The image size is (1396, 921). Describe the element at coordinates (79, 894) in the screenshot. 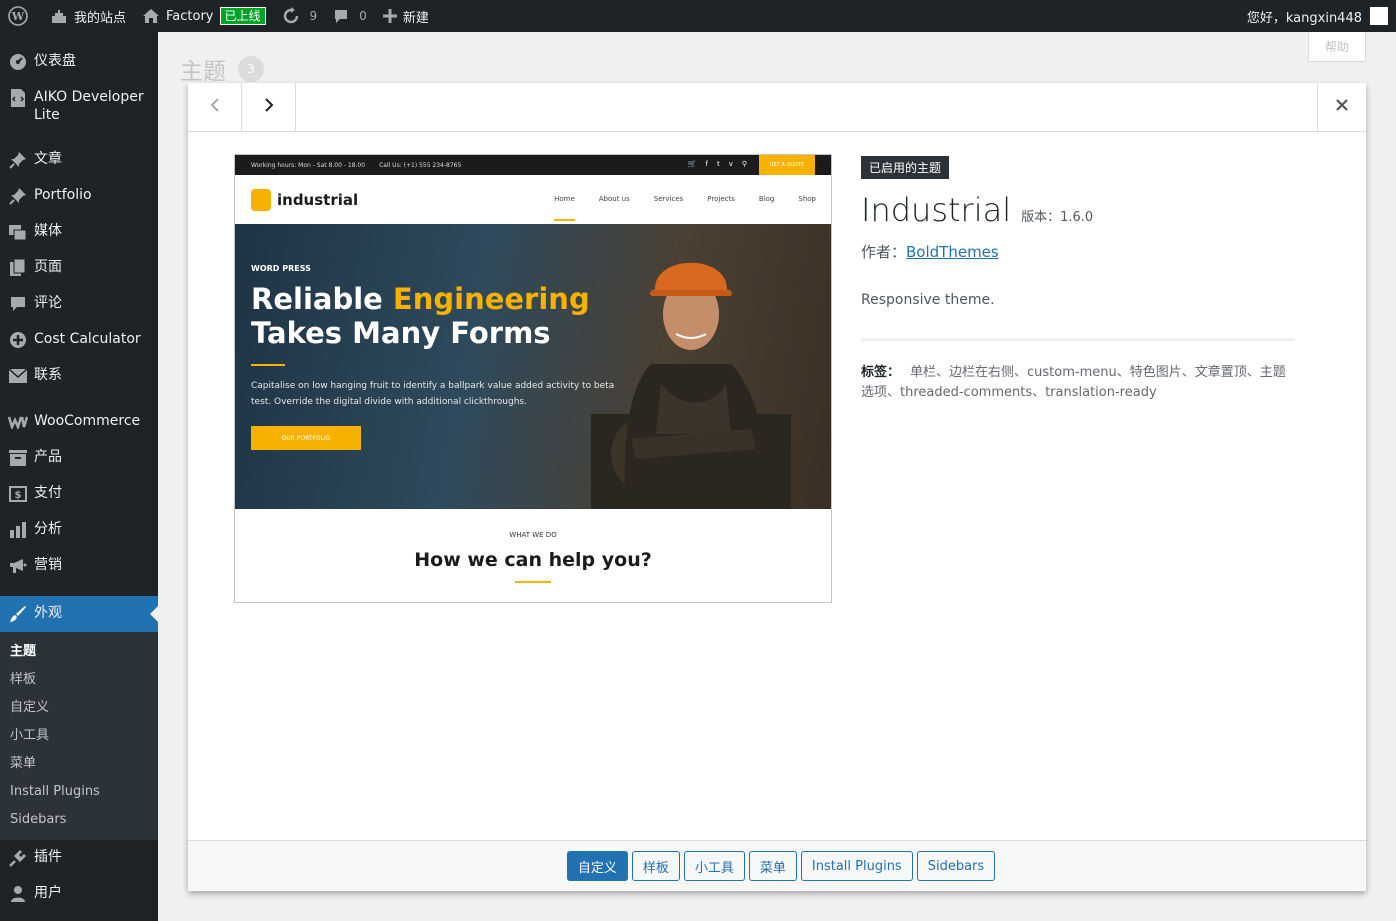

I see `menu-users: 用户` at that location.